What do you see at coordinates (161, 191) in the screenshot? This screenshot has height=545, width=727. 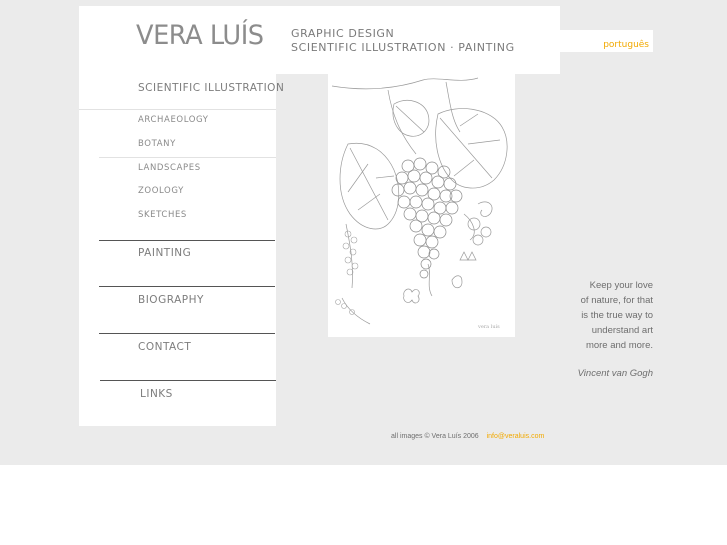 I see `nav-sub-zoology: ZOOLOGY` at bounding box center [161, 191].